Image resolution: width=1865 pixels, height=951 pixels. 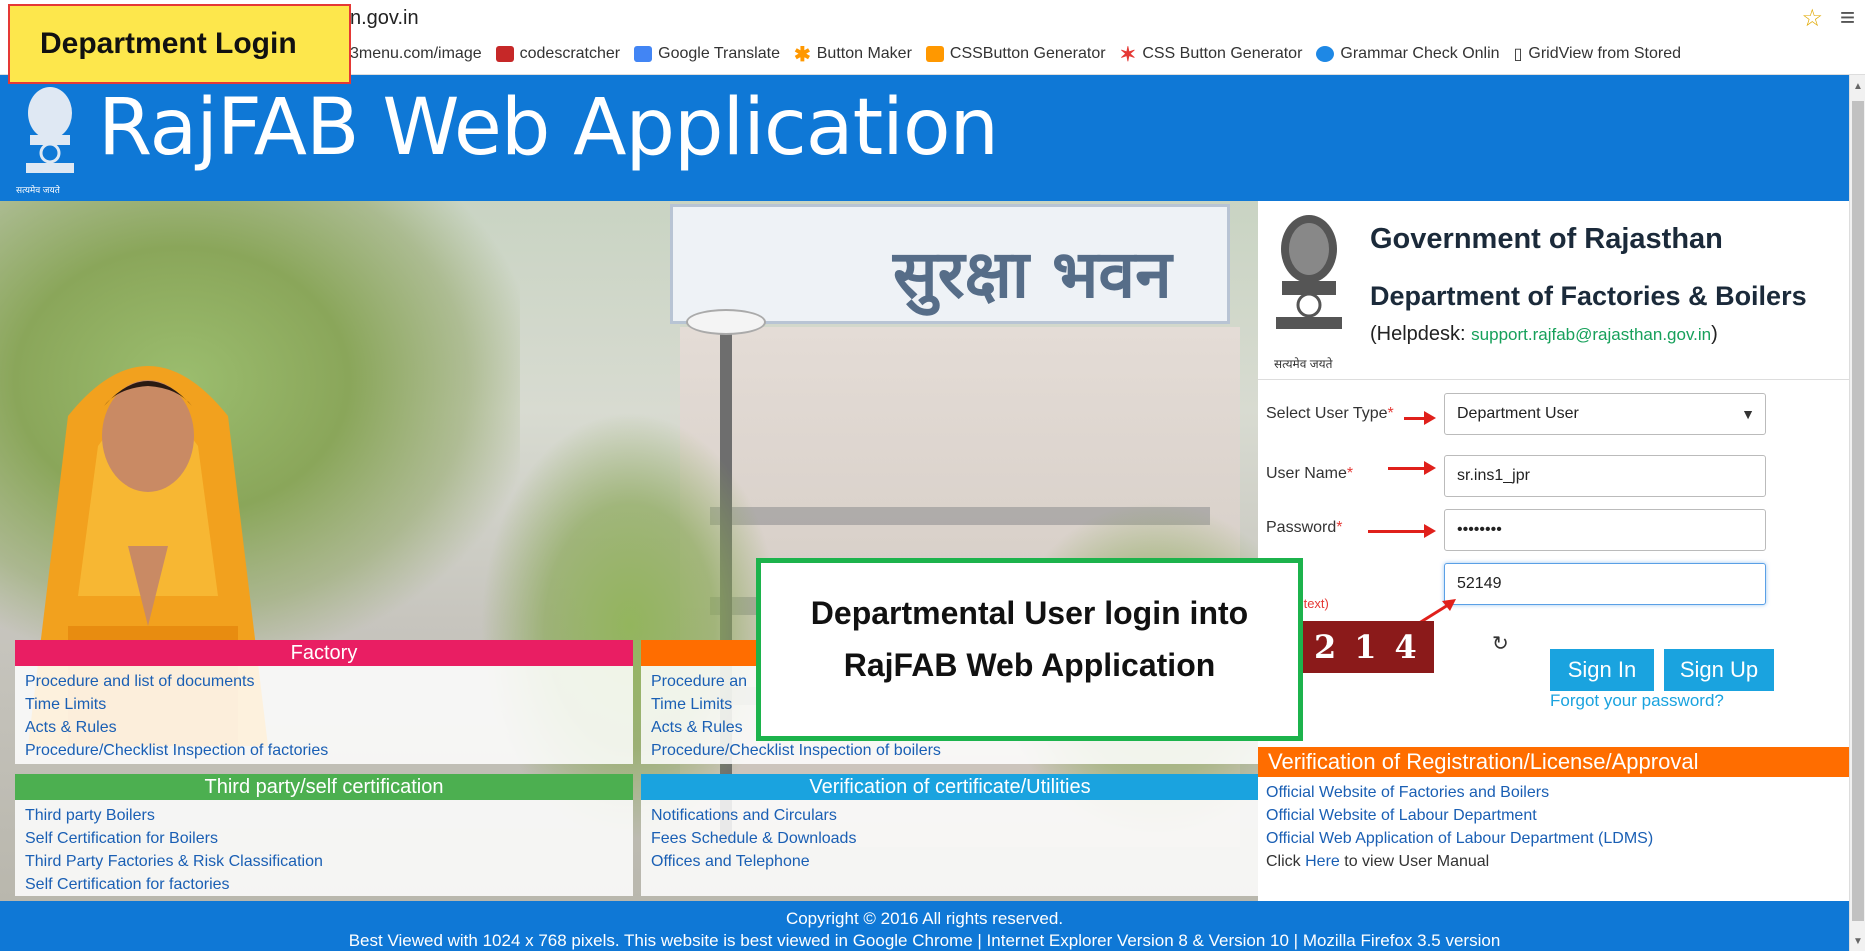 I want to click on label-text: User Name, so click(x=1306, y=473).